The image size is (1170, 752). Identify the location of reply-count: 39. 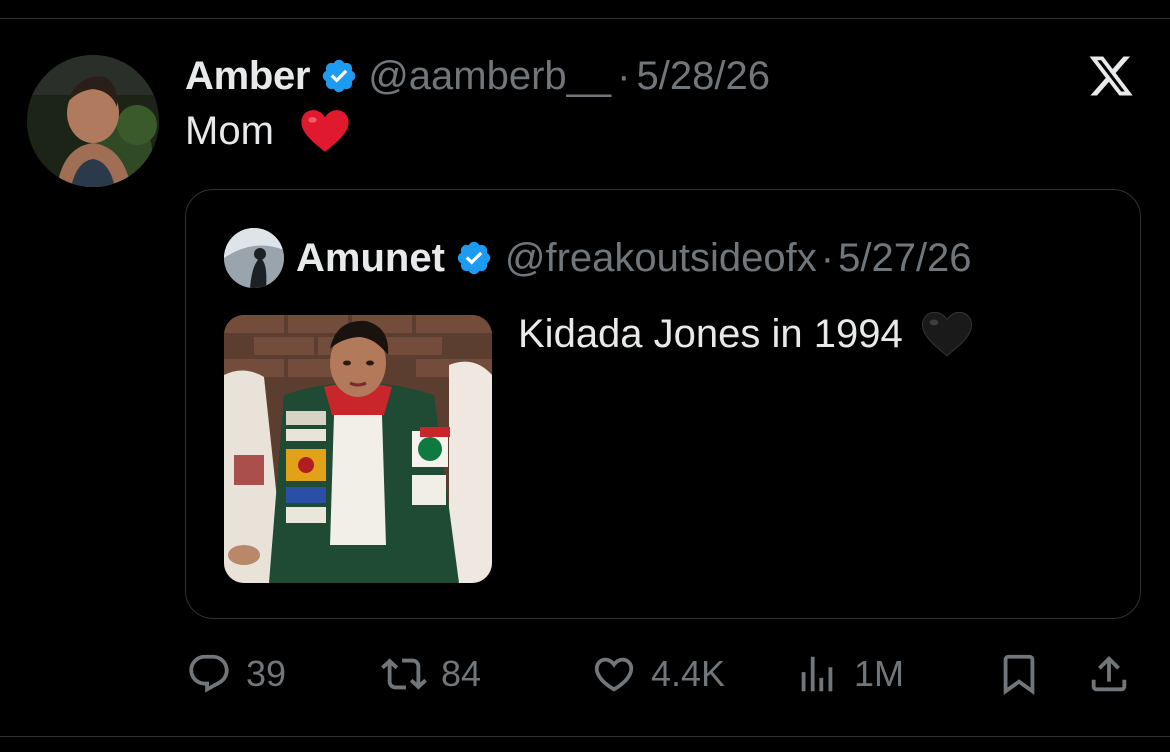
(266, 673).